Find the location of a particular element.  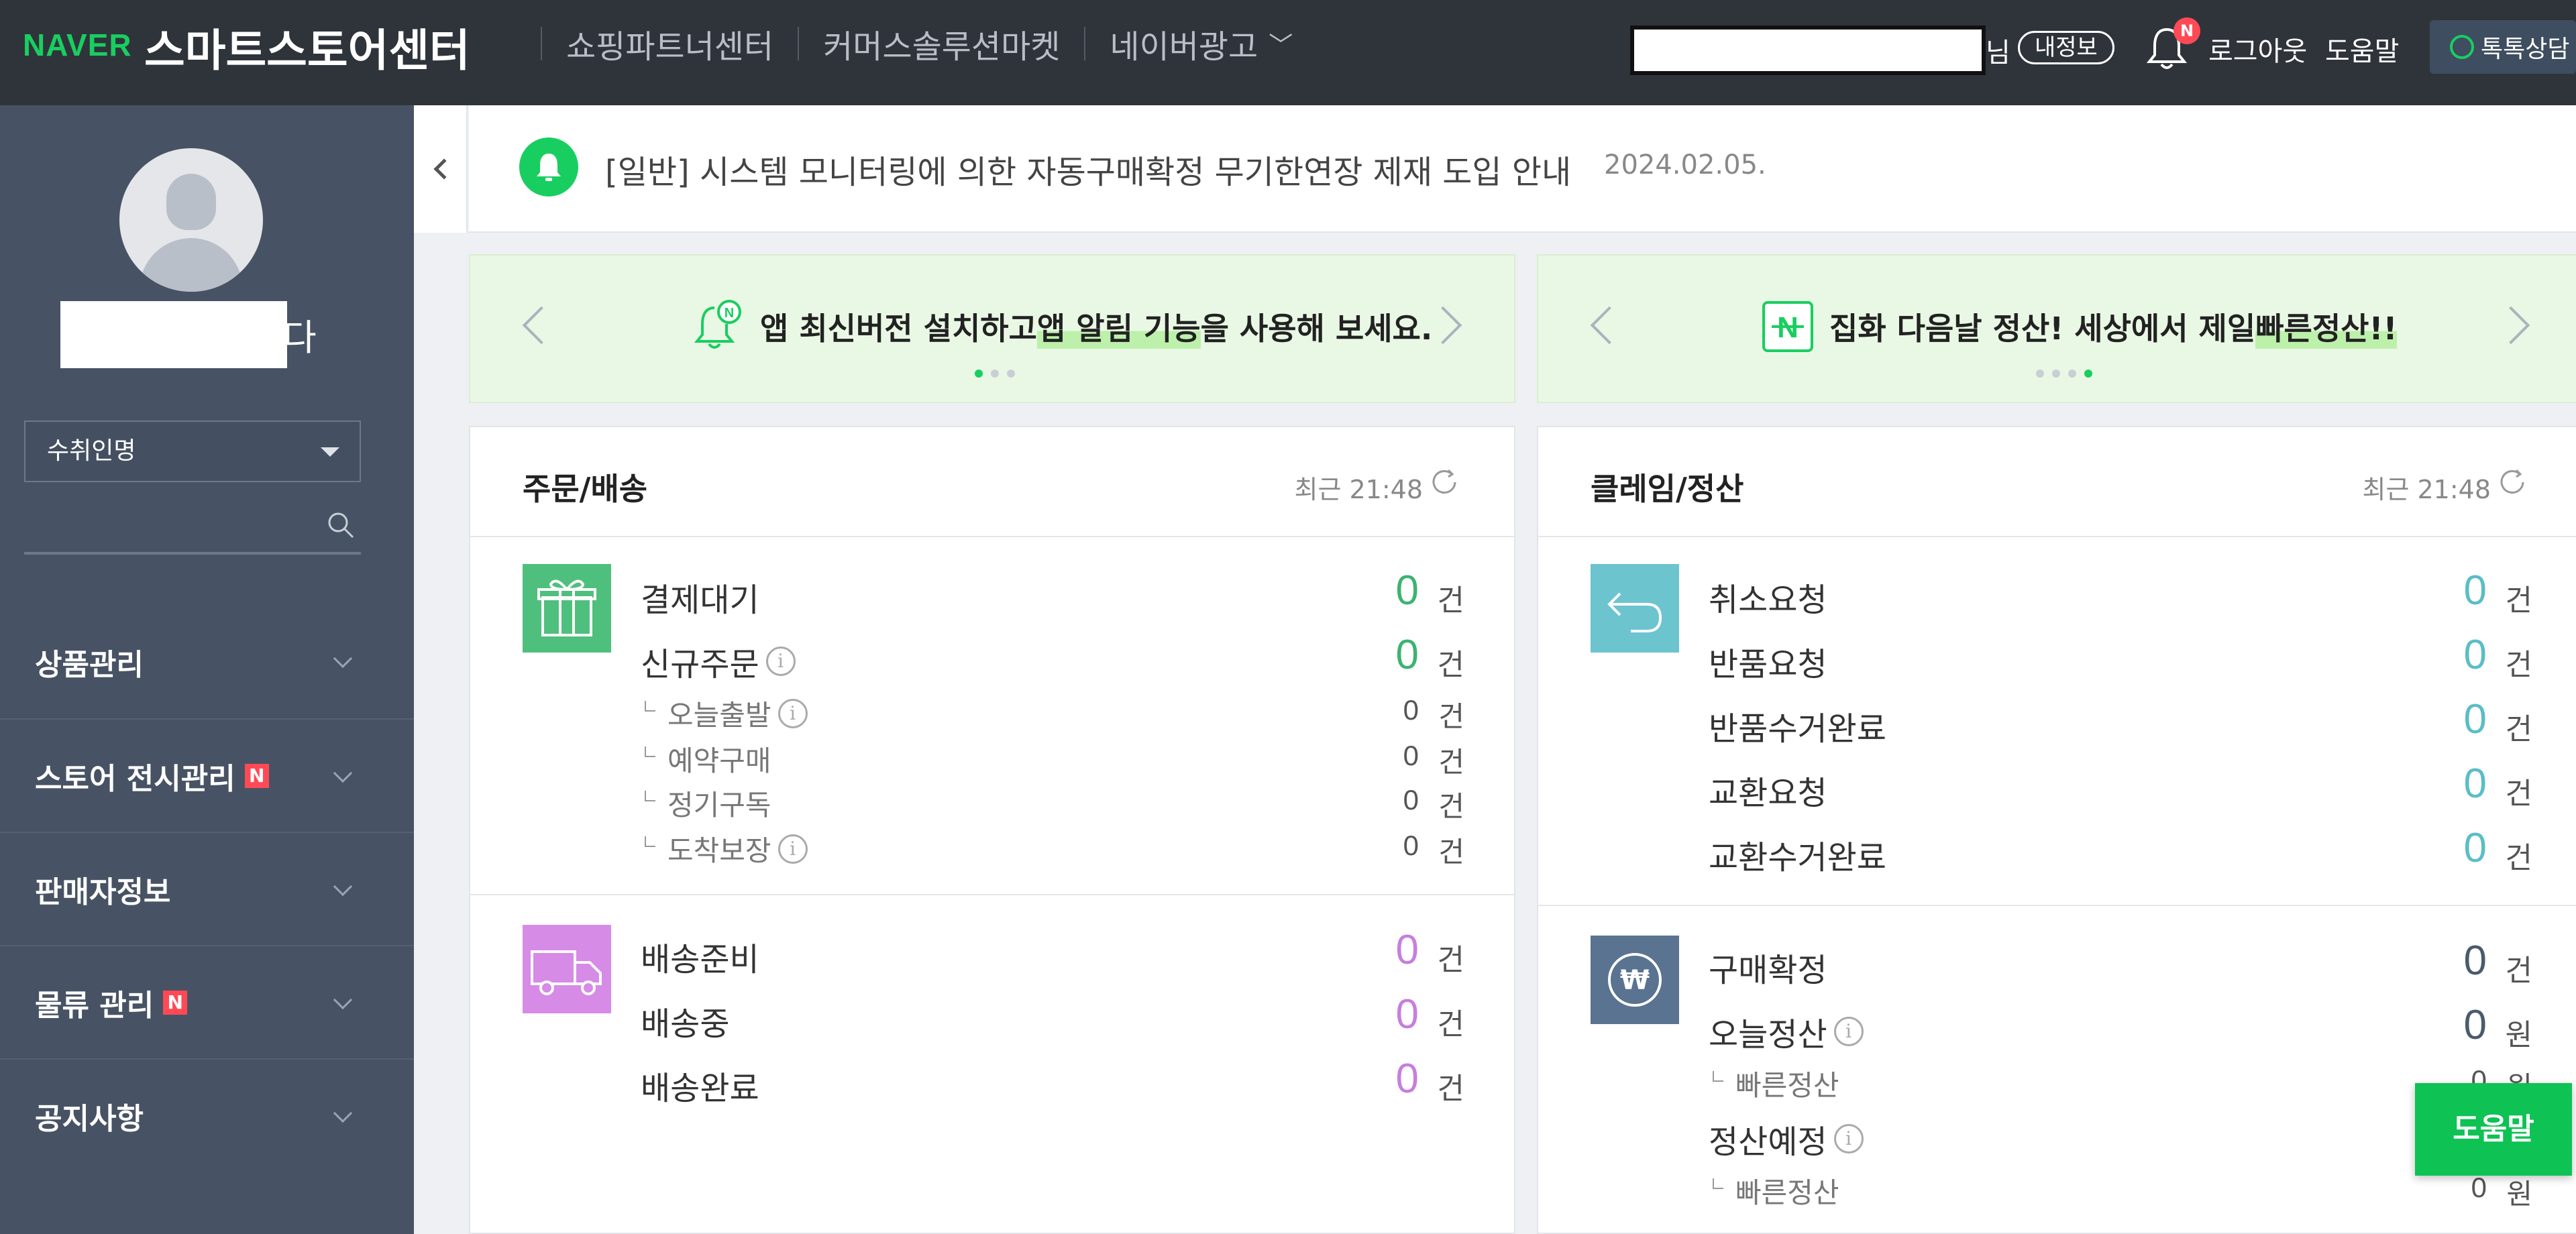

stat-label: 결제대기 is located at coordinates (700, 600).